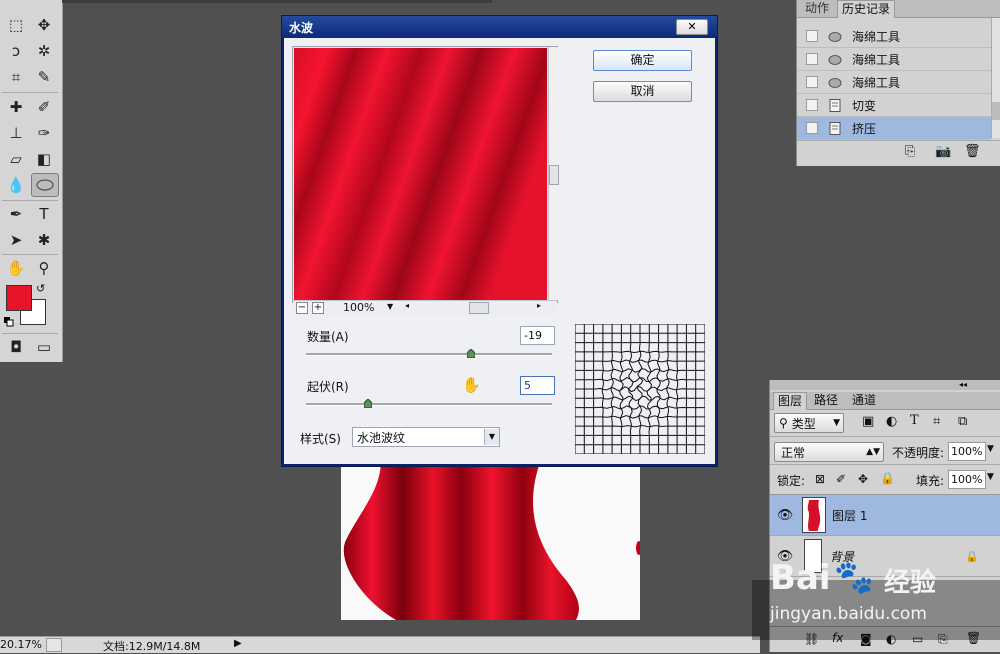 This screenshot has width=1000, height=654. Describe the element at coordinates (16, 77) in the screenshot. I see `crop-tool-icon: ⌗` at that location.